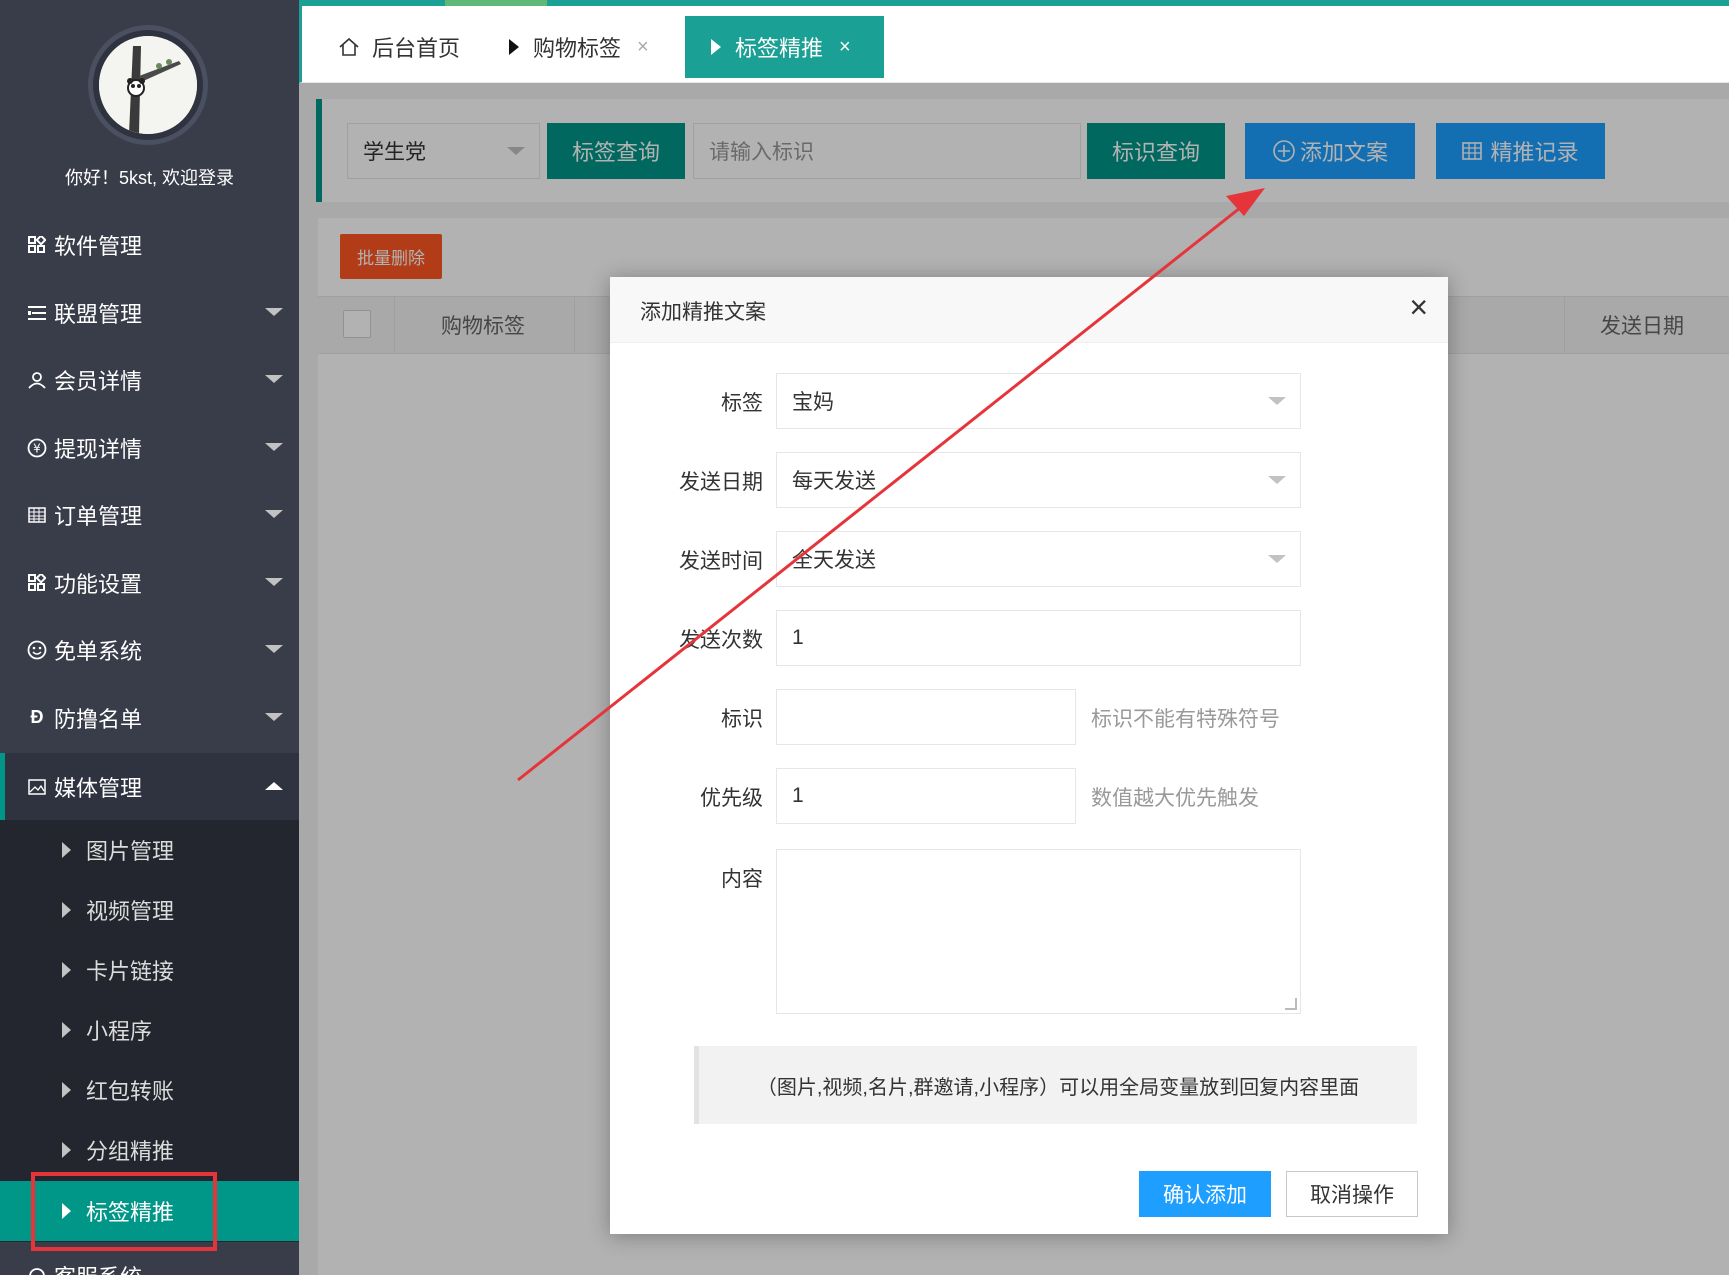 The width and height of the screenshot is (1729, 1275). I want to click on submenu-item-mini-program: 小程序, so click(149, 1030).